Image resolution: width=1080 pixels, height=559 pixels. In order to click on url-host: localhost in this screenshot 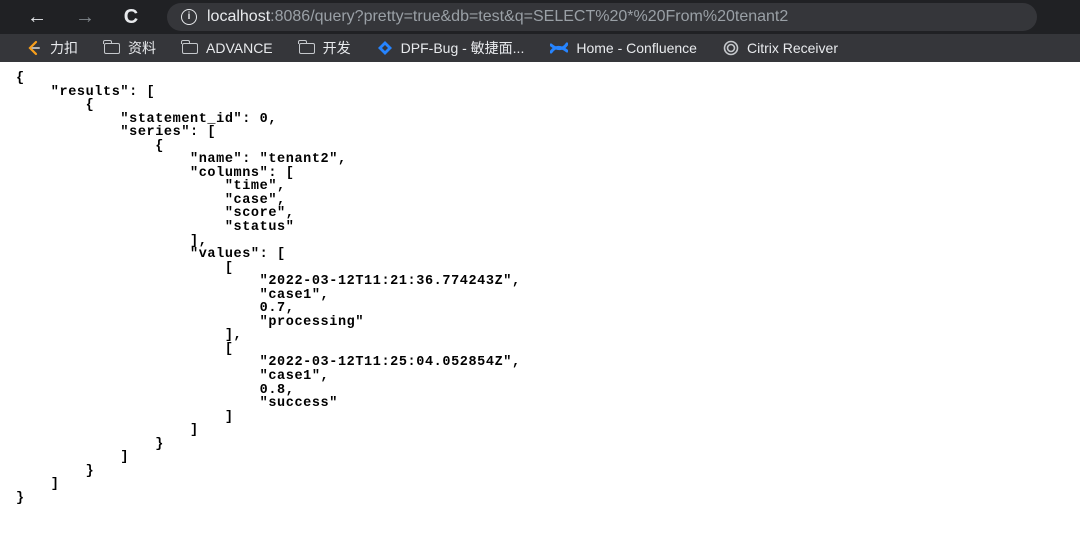, I will do `click(239, 16)`.